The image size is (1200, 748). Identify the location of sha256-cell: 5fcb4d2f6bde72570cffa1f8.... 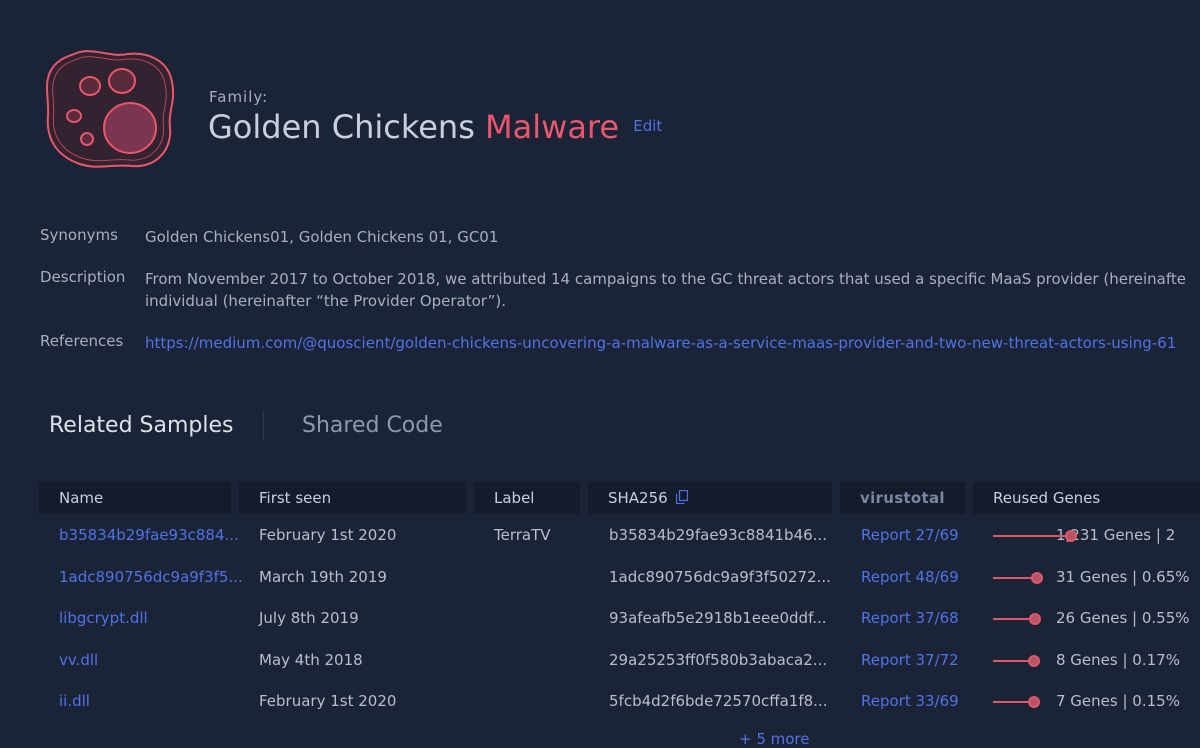
(718, 701).